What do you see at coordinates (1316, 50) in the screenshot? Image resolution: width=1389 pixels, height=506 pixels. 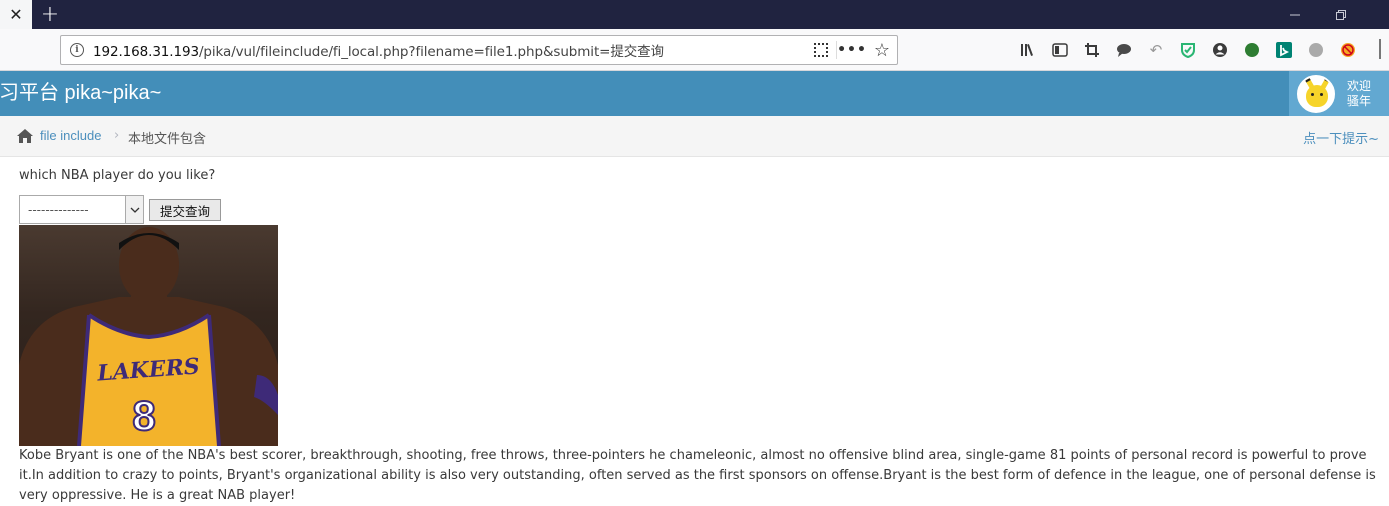 I see `extension-gray-icon` at bounding box center [1316, 50].